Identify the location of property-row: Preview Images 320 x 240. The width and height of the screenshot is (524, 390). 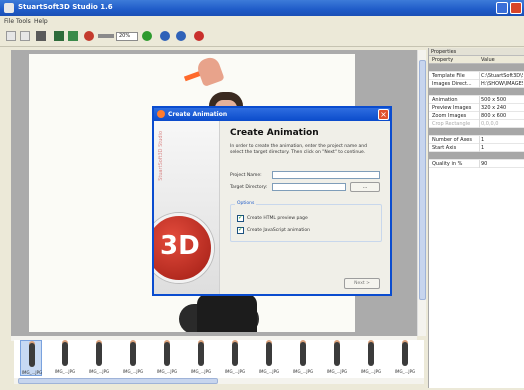
(476, 108).